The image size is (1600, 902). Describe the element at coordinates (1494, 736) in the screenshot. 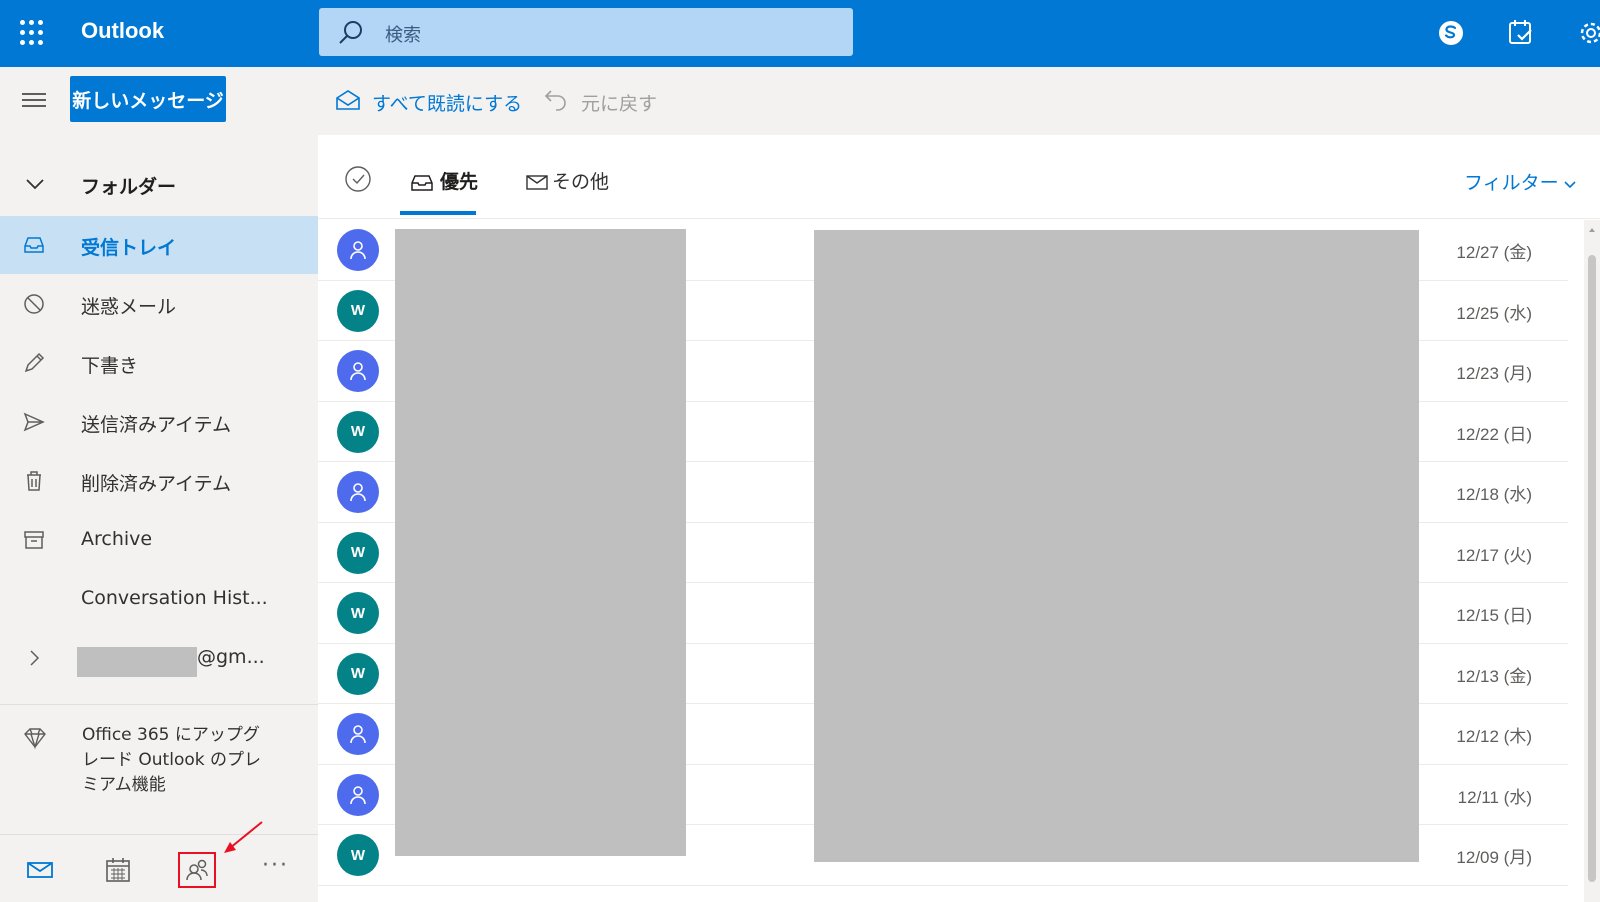

I see `message-date: 12/12 (木)` at that location.